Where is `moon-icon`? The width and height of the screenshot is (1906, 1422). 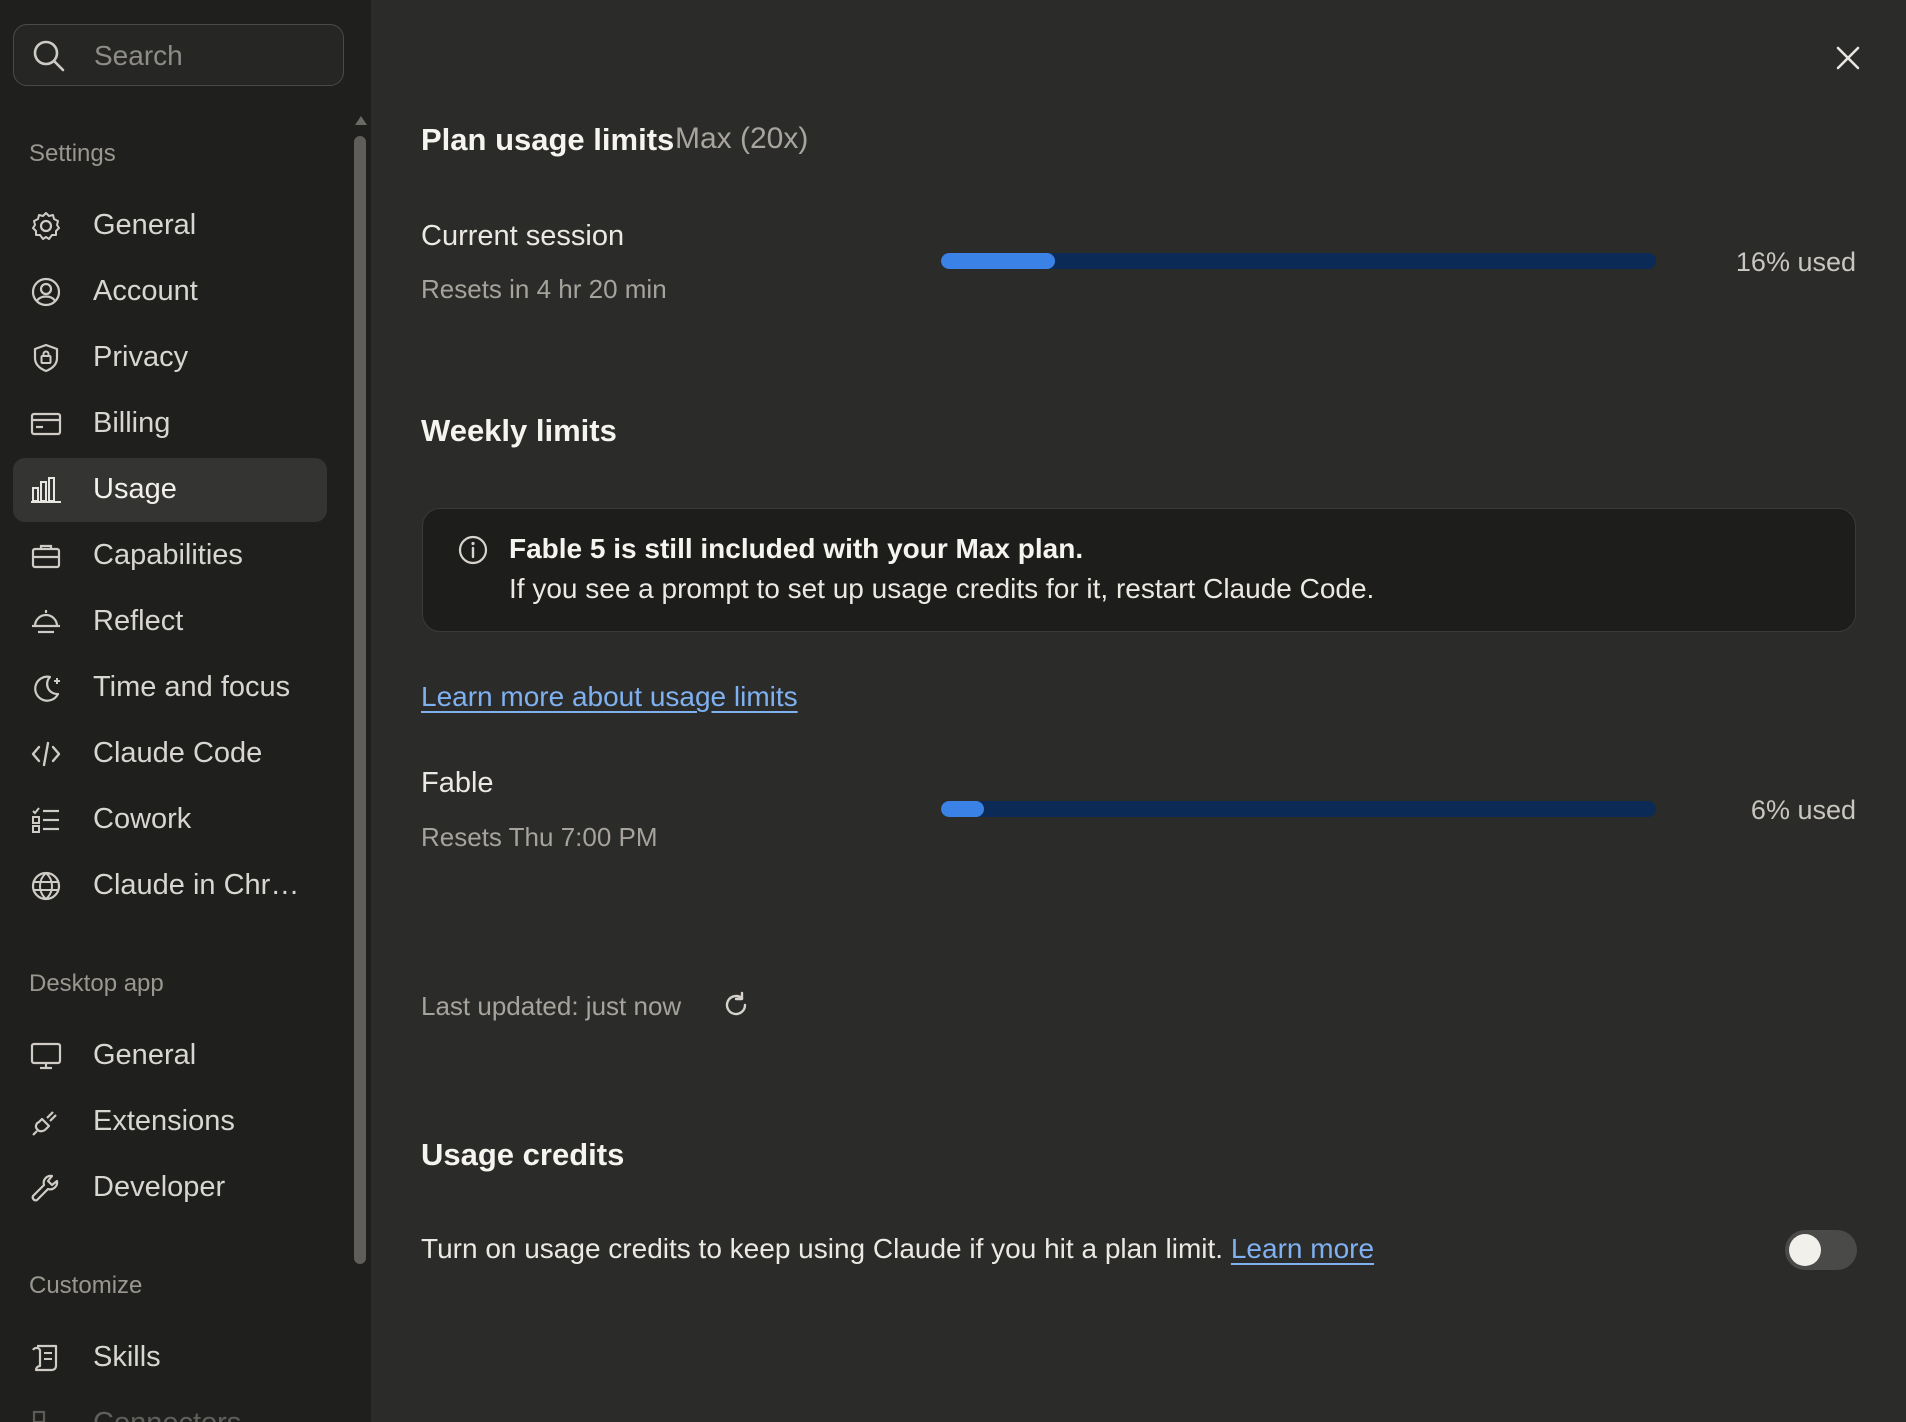 moon-icon is located at coordinates (46, 688).